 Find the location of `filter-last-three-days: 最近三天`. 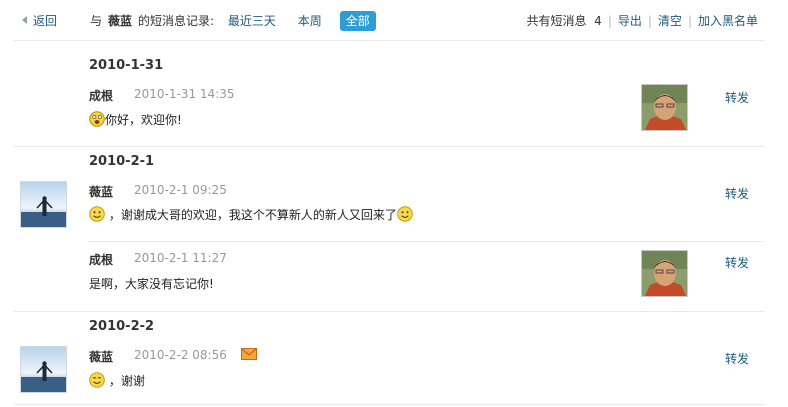

filter-last-three-days: 最近三天 is located at coordinates (252, 21).